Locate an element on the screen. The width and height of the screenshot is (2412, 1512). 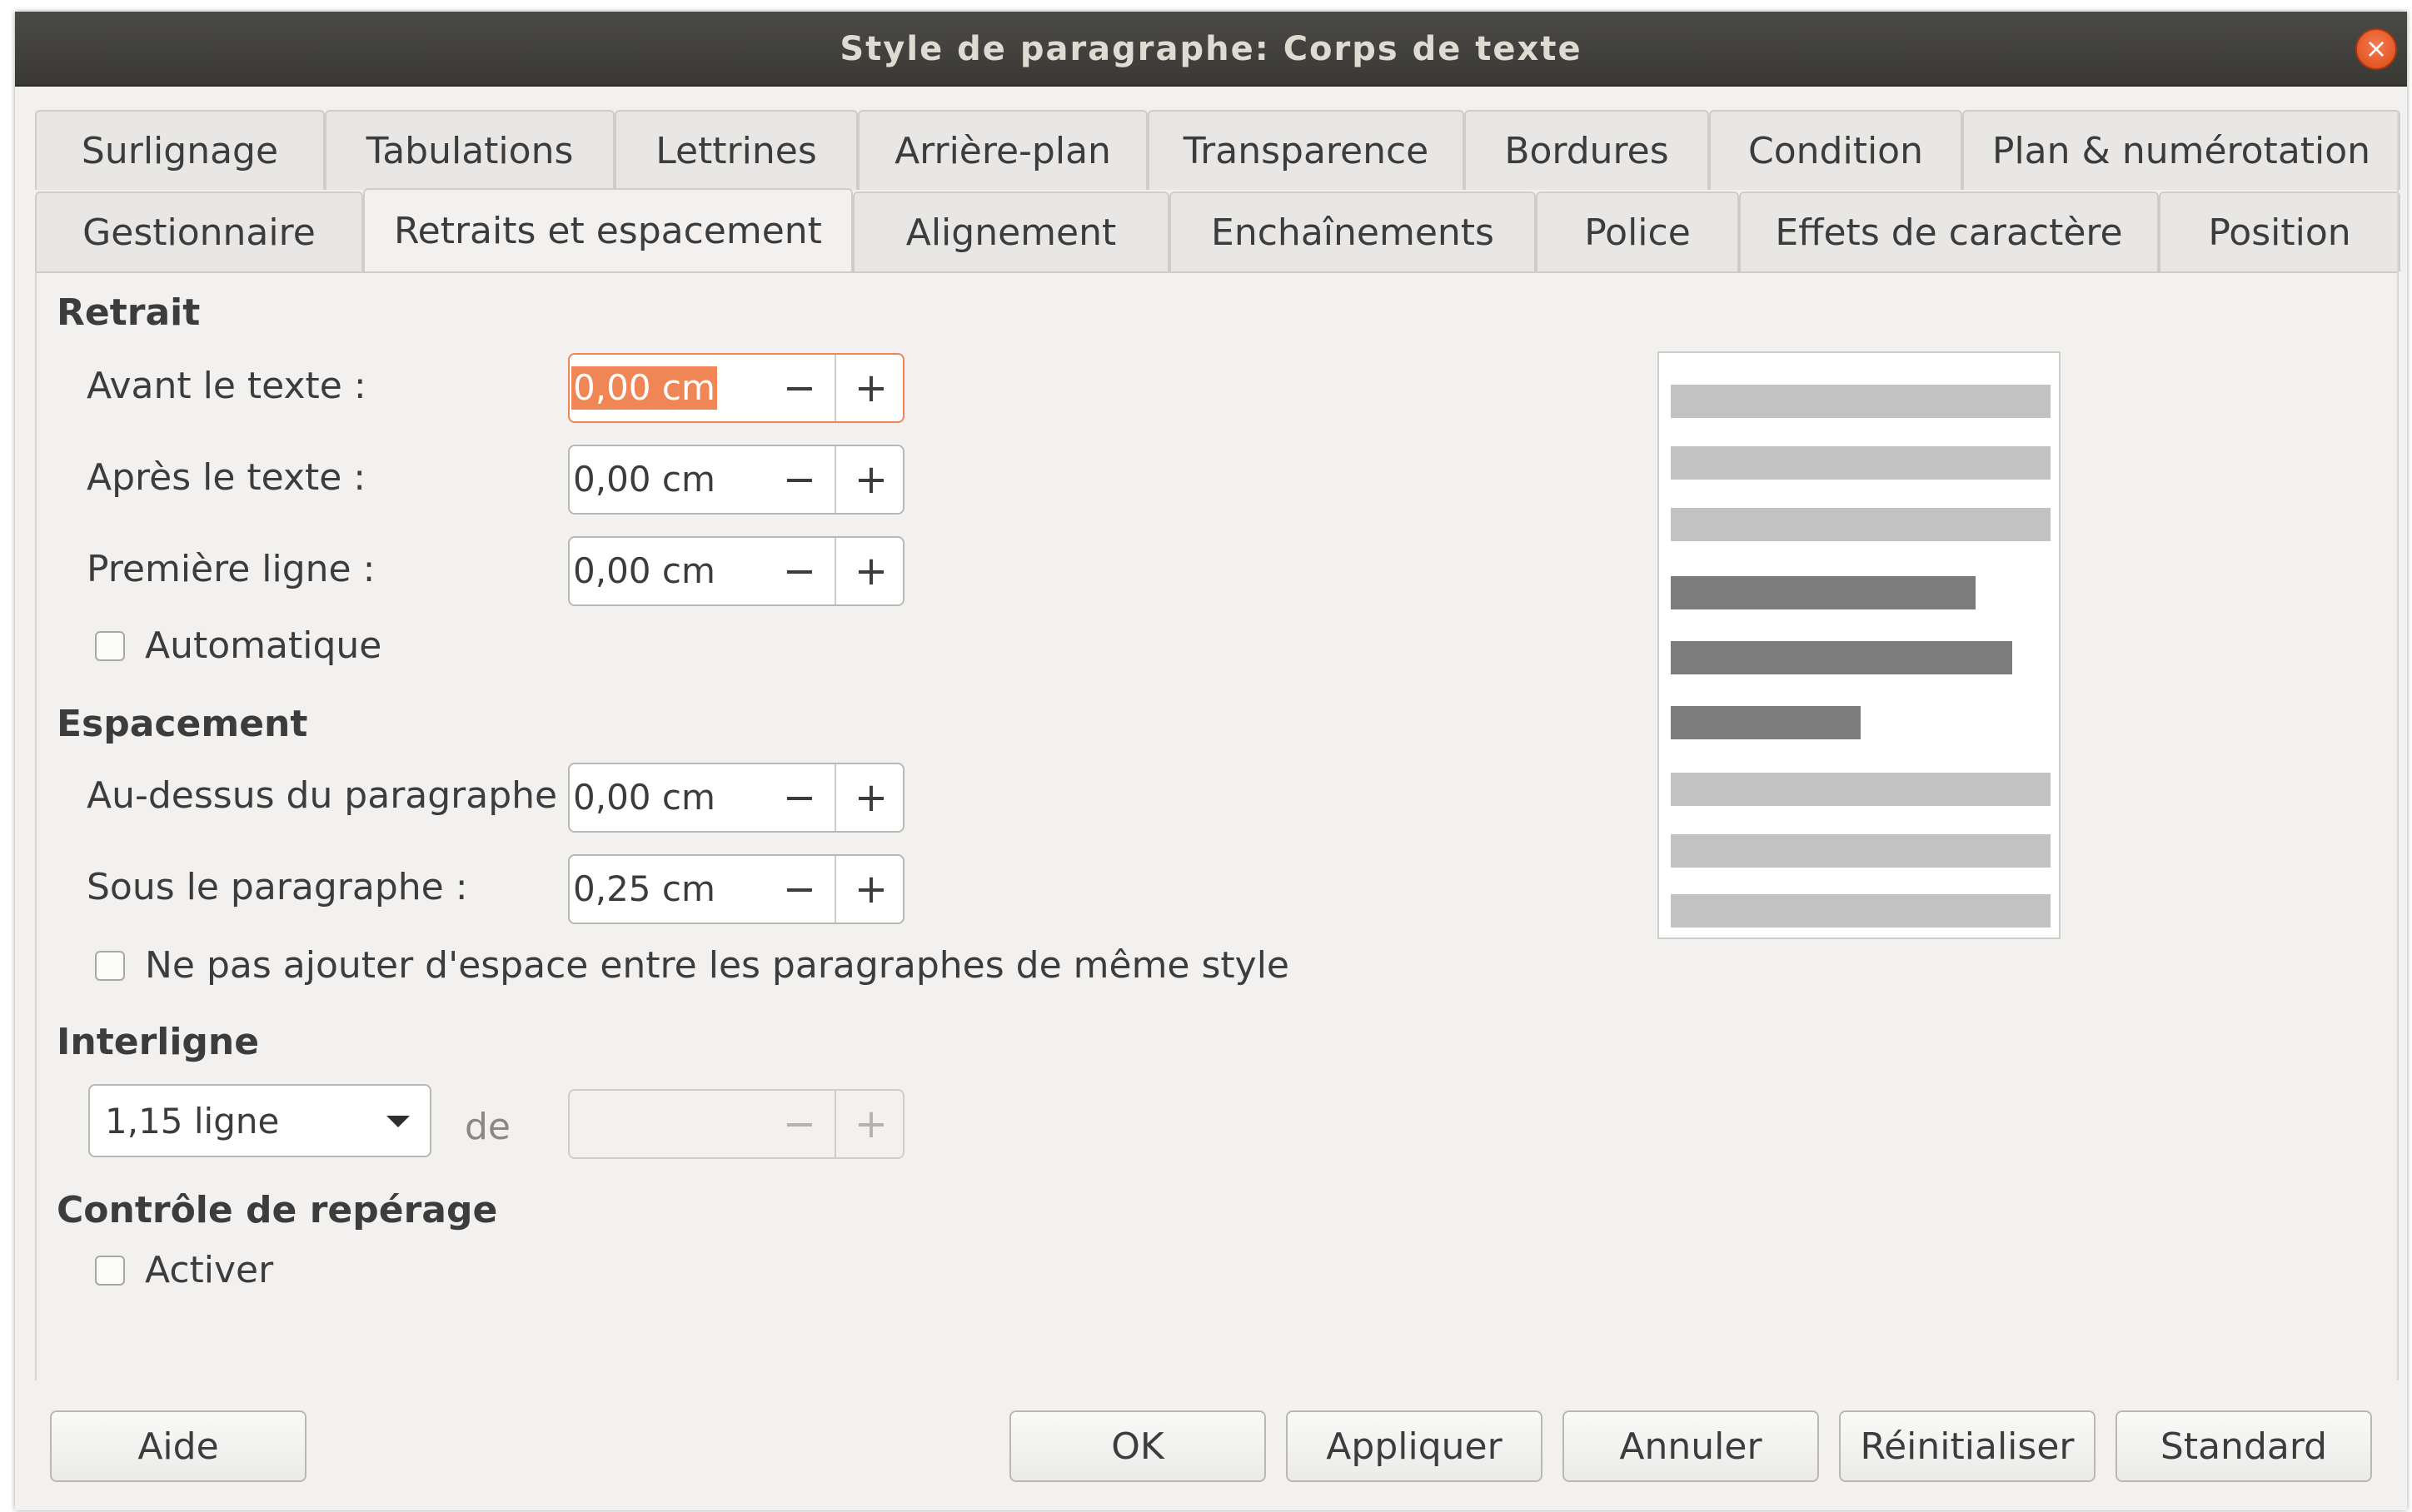
espacement-heading: Espacement is located at coordinates (183, 724).